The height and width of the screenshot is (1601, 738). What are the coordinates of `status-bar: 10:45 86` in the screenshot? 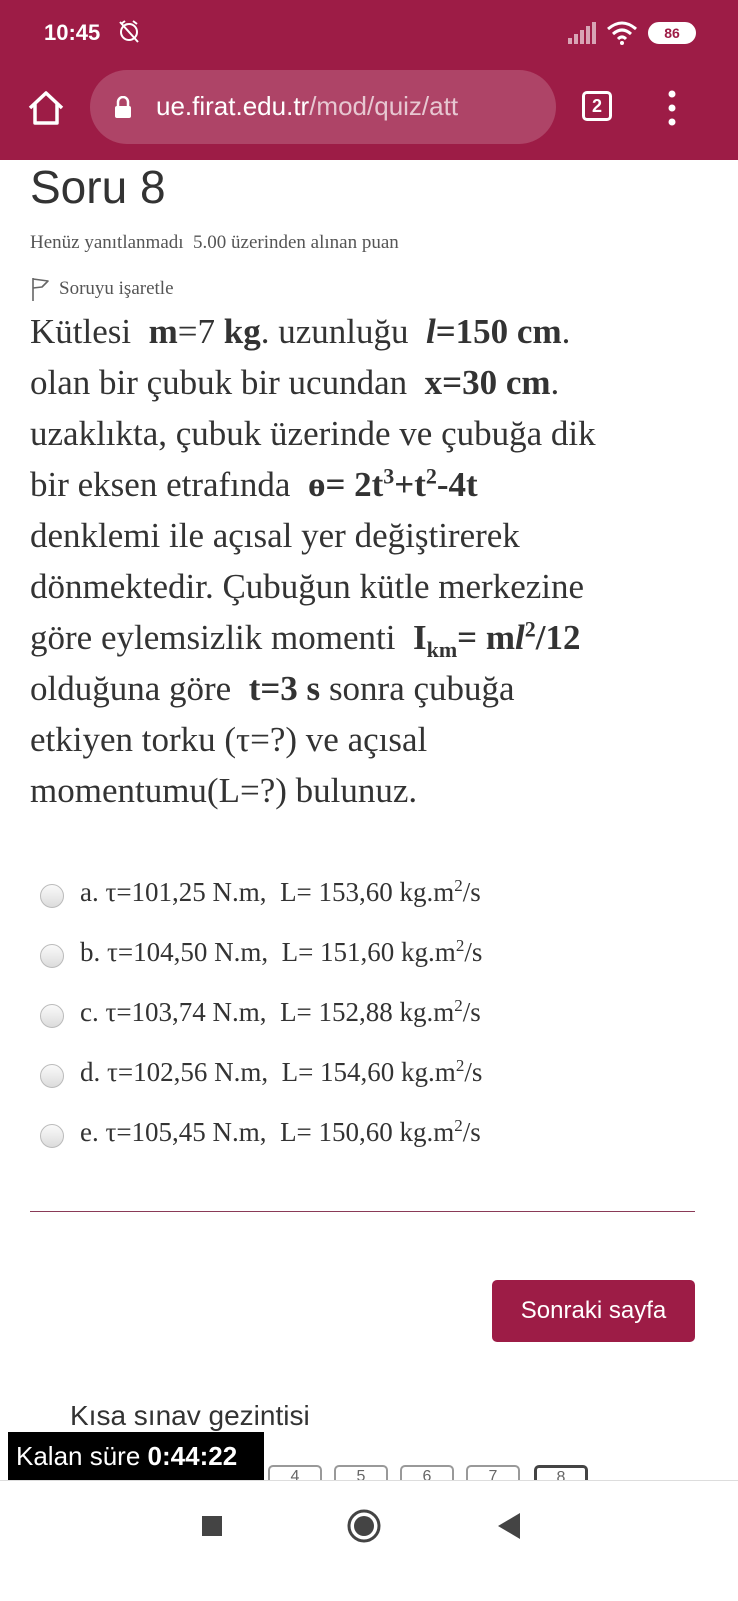 It's located at (369, 33).